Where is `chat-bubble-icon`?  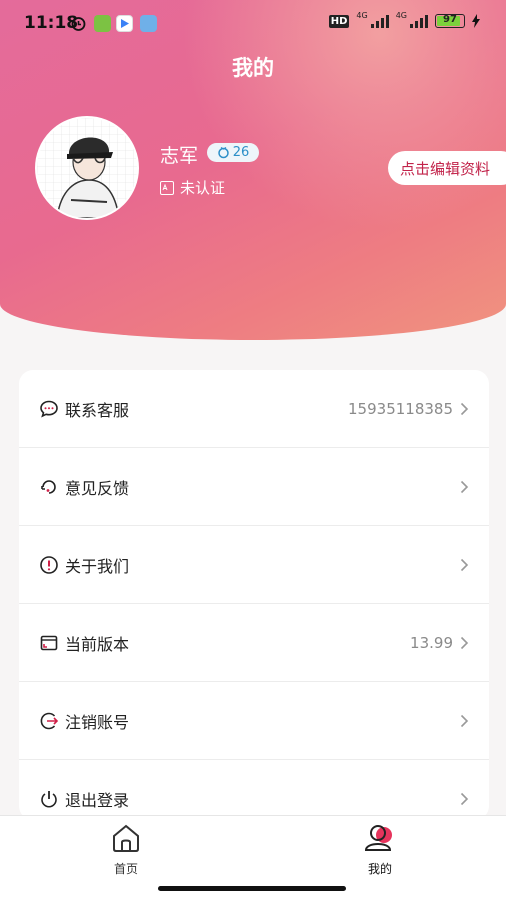 chat-bubble-icon is located at coordinates (49, 409).